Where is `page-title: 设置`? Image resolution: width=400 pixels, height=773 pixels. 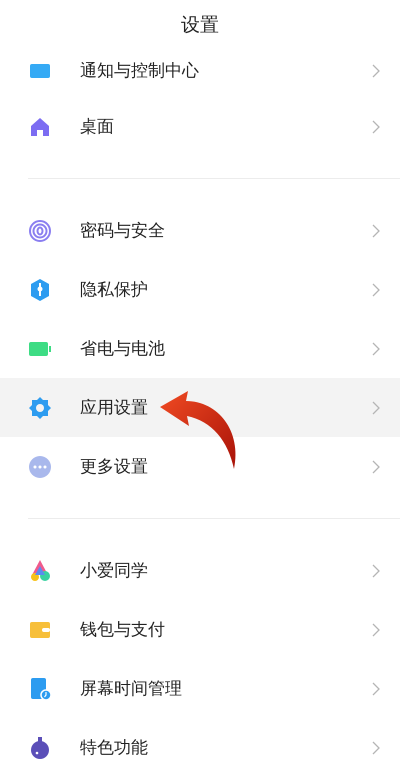 page-title: 设置 is located at coordinates (200, 25).